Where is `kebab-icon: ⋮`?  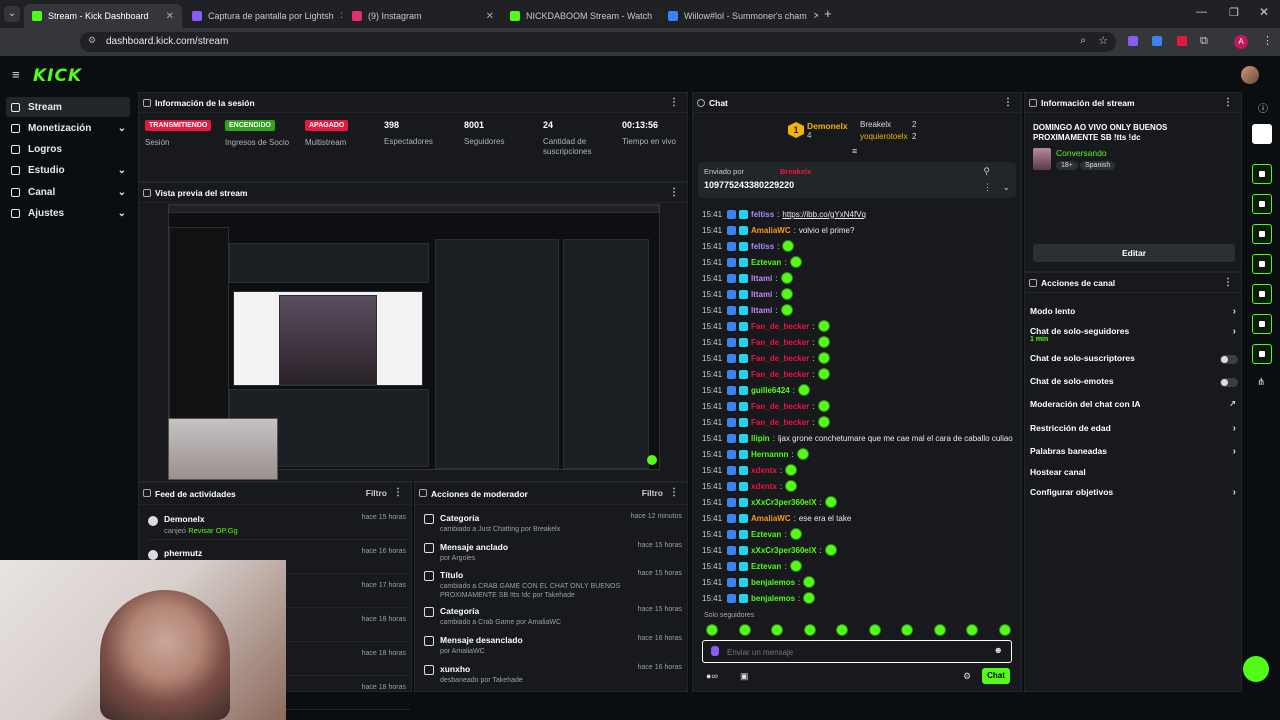 kebab-icon: ⋮ is located at coordinates (987, 187).